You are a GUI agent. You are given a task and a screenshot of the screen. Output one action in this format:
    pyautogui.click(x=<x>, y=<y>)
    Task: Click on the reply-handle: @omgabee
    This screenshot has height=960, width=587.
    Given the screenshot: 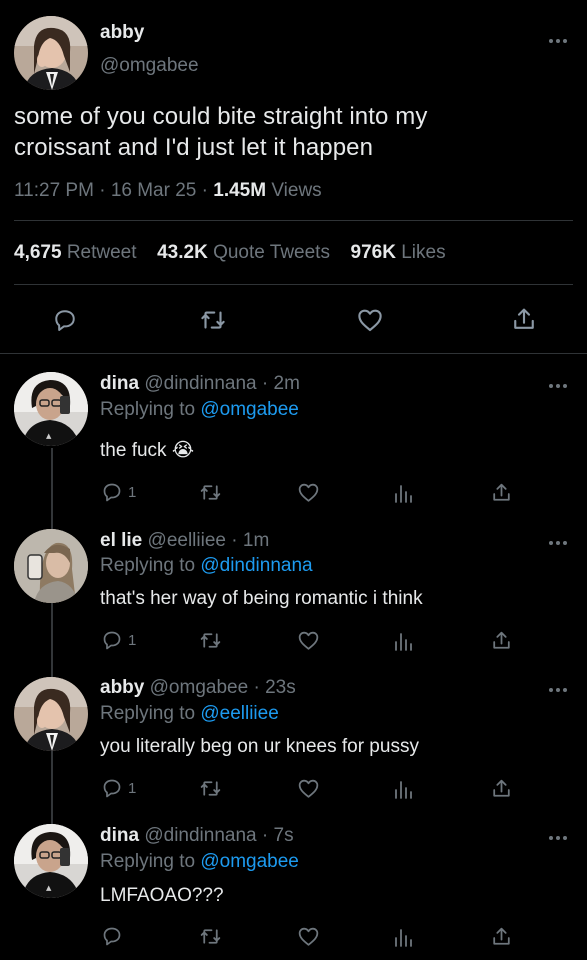 What is the action you would take?
    pyautogui.click(x=199, y=687)
    